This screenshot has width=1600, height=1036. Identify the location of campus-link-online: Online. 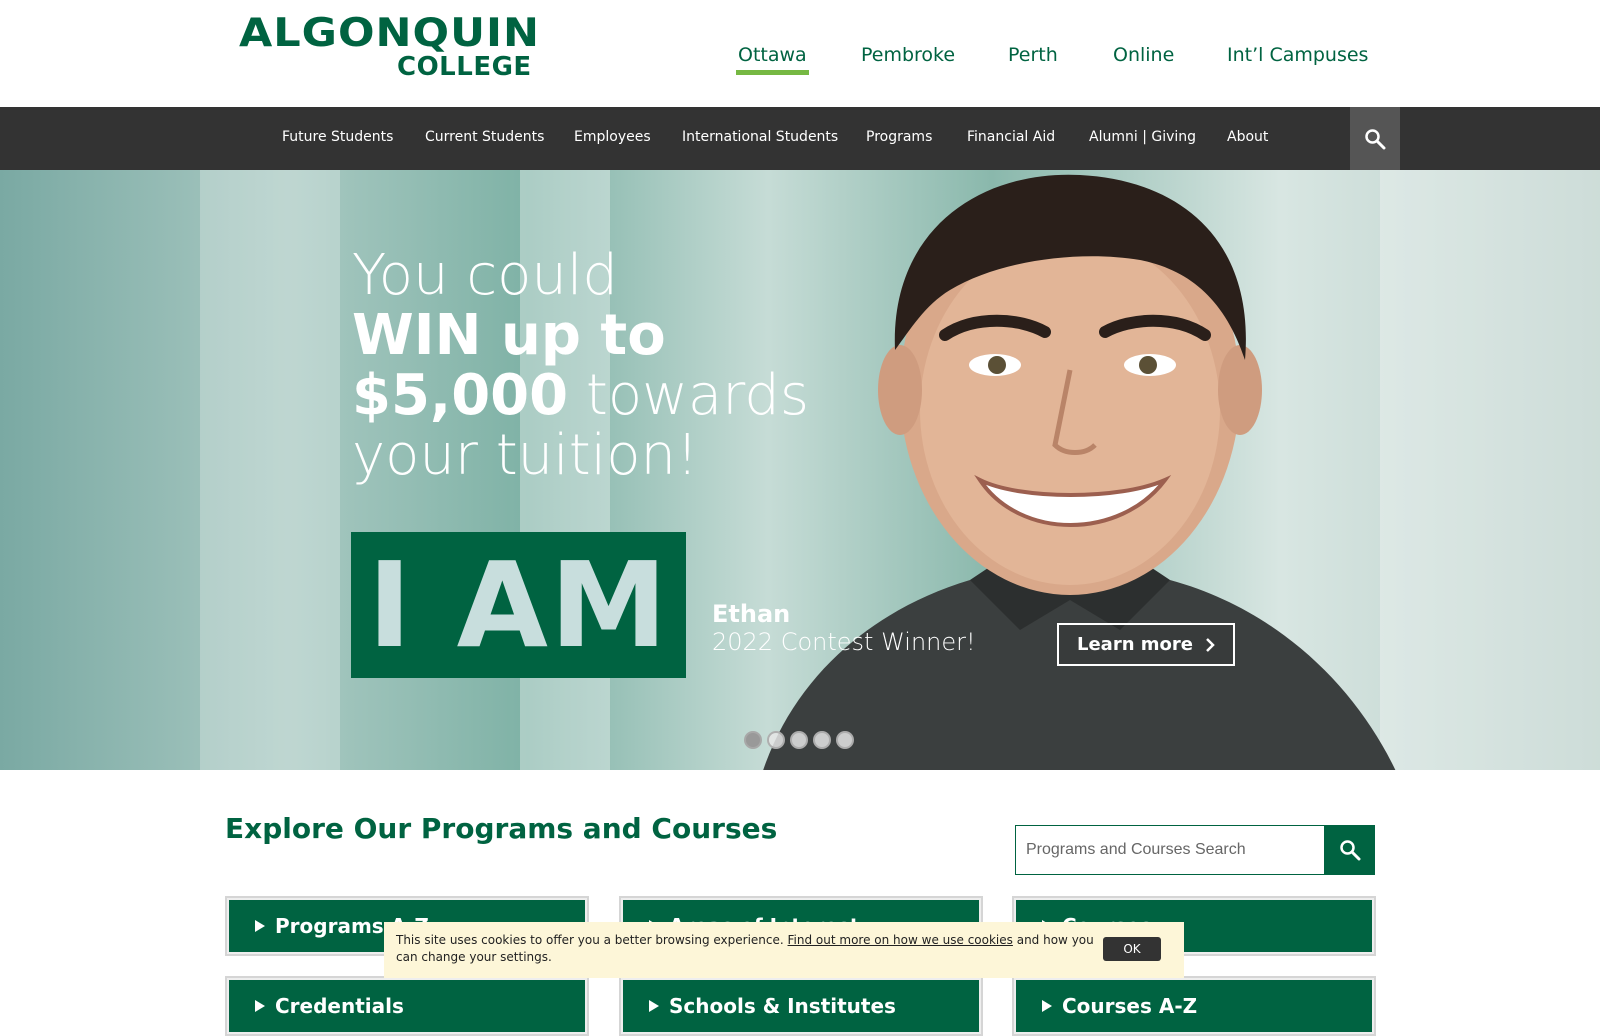
(1143, 57).